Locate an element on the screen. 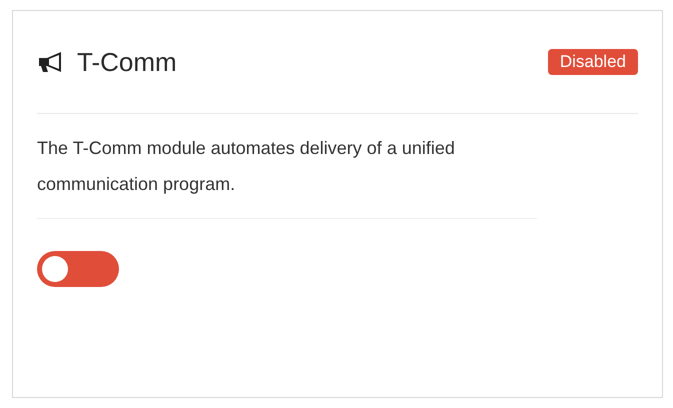  toggle-switch is located at coordinates (78, 269).